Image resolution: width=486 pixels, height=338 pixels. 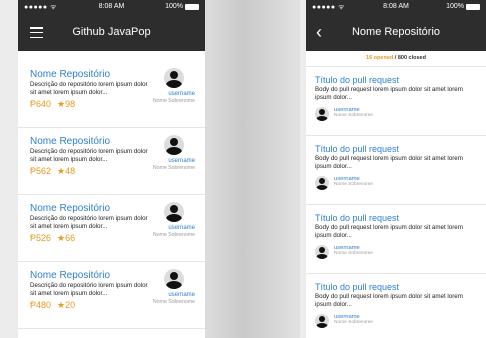 What do you see at coordinates (70, 171) in the screenshot?
I see `star-count: 48` at bounding box center [70, 171].